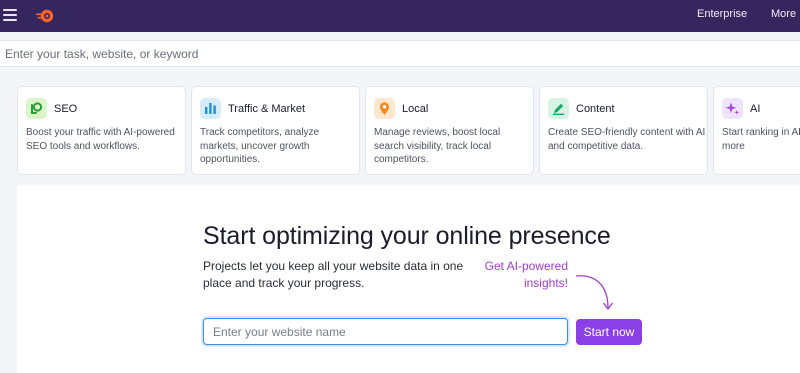  What do you see at coordinates (45, 16) in the screenshot?
I see `semrush-logo-icon` at bounding box center [45, 16].